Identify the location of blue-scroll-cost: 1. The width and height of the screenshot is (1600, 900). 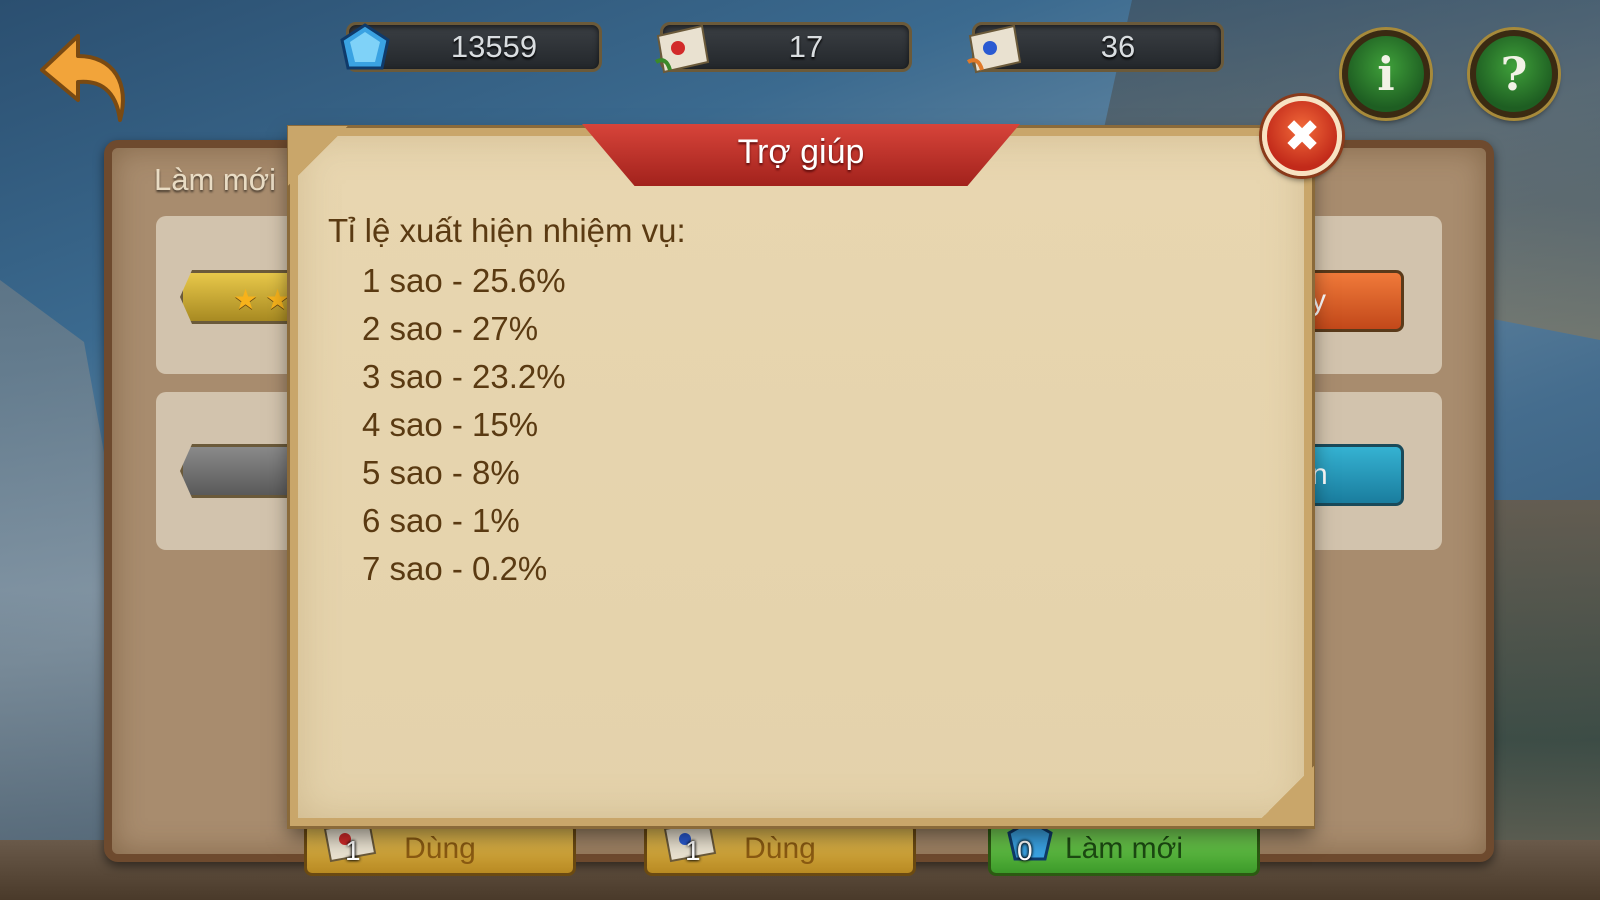
(693, 850).